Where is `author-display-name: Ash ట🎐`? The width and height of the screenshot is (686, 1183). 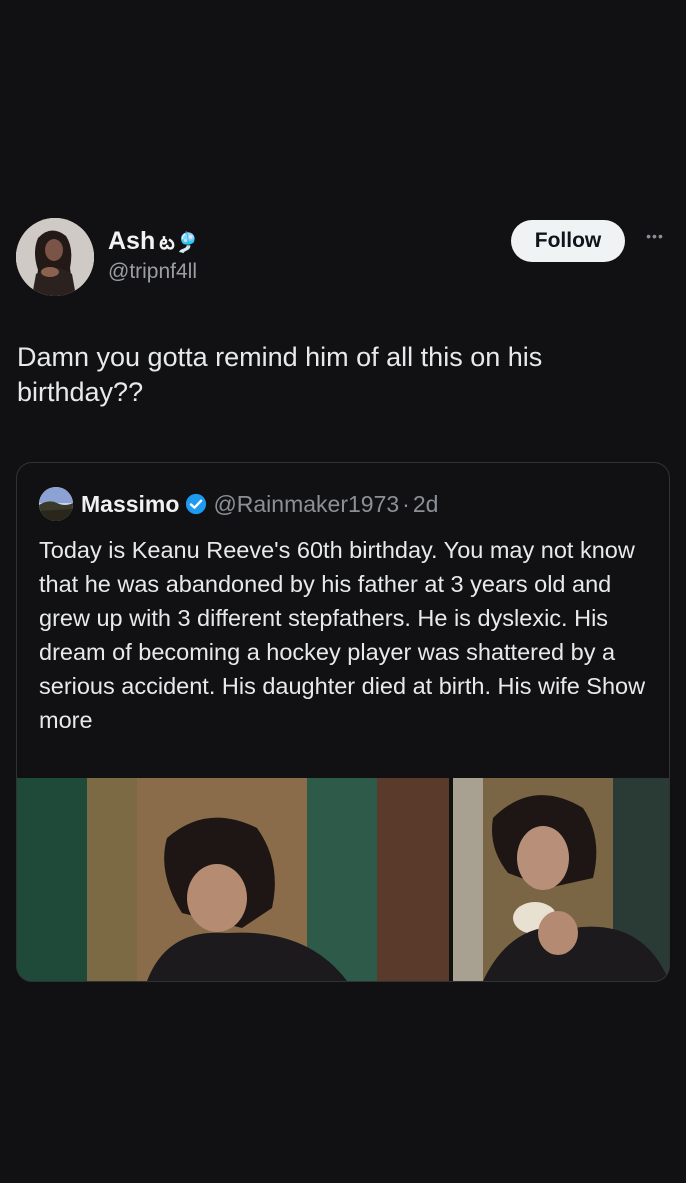
author-display-name: Ash ట🎐 is located at coordinates (154, 243).